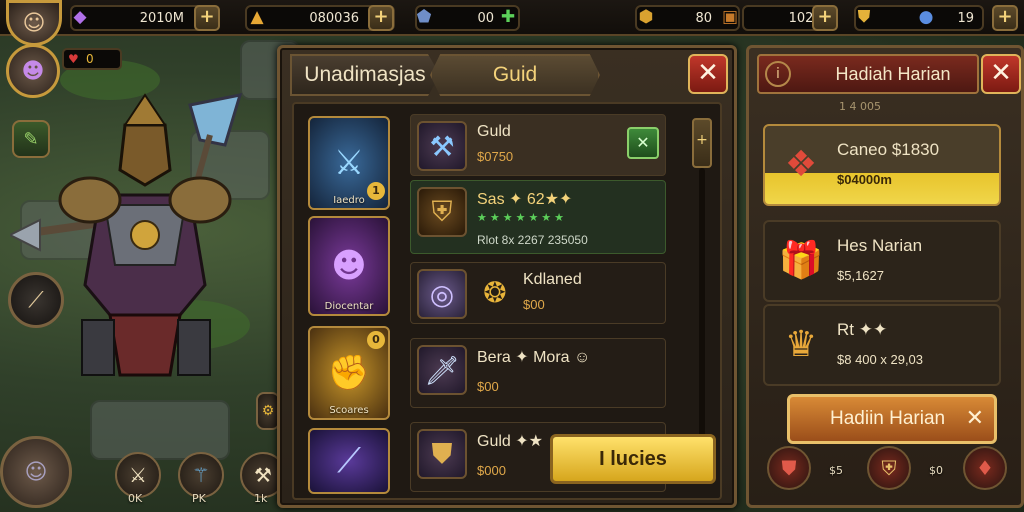 The height and width of the screenshot is (512, 1024). What do you see at coordinates (702, 143) in the screenshot?
I see `scroll-up-button: +` at bounding box center [702, 143].